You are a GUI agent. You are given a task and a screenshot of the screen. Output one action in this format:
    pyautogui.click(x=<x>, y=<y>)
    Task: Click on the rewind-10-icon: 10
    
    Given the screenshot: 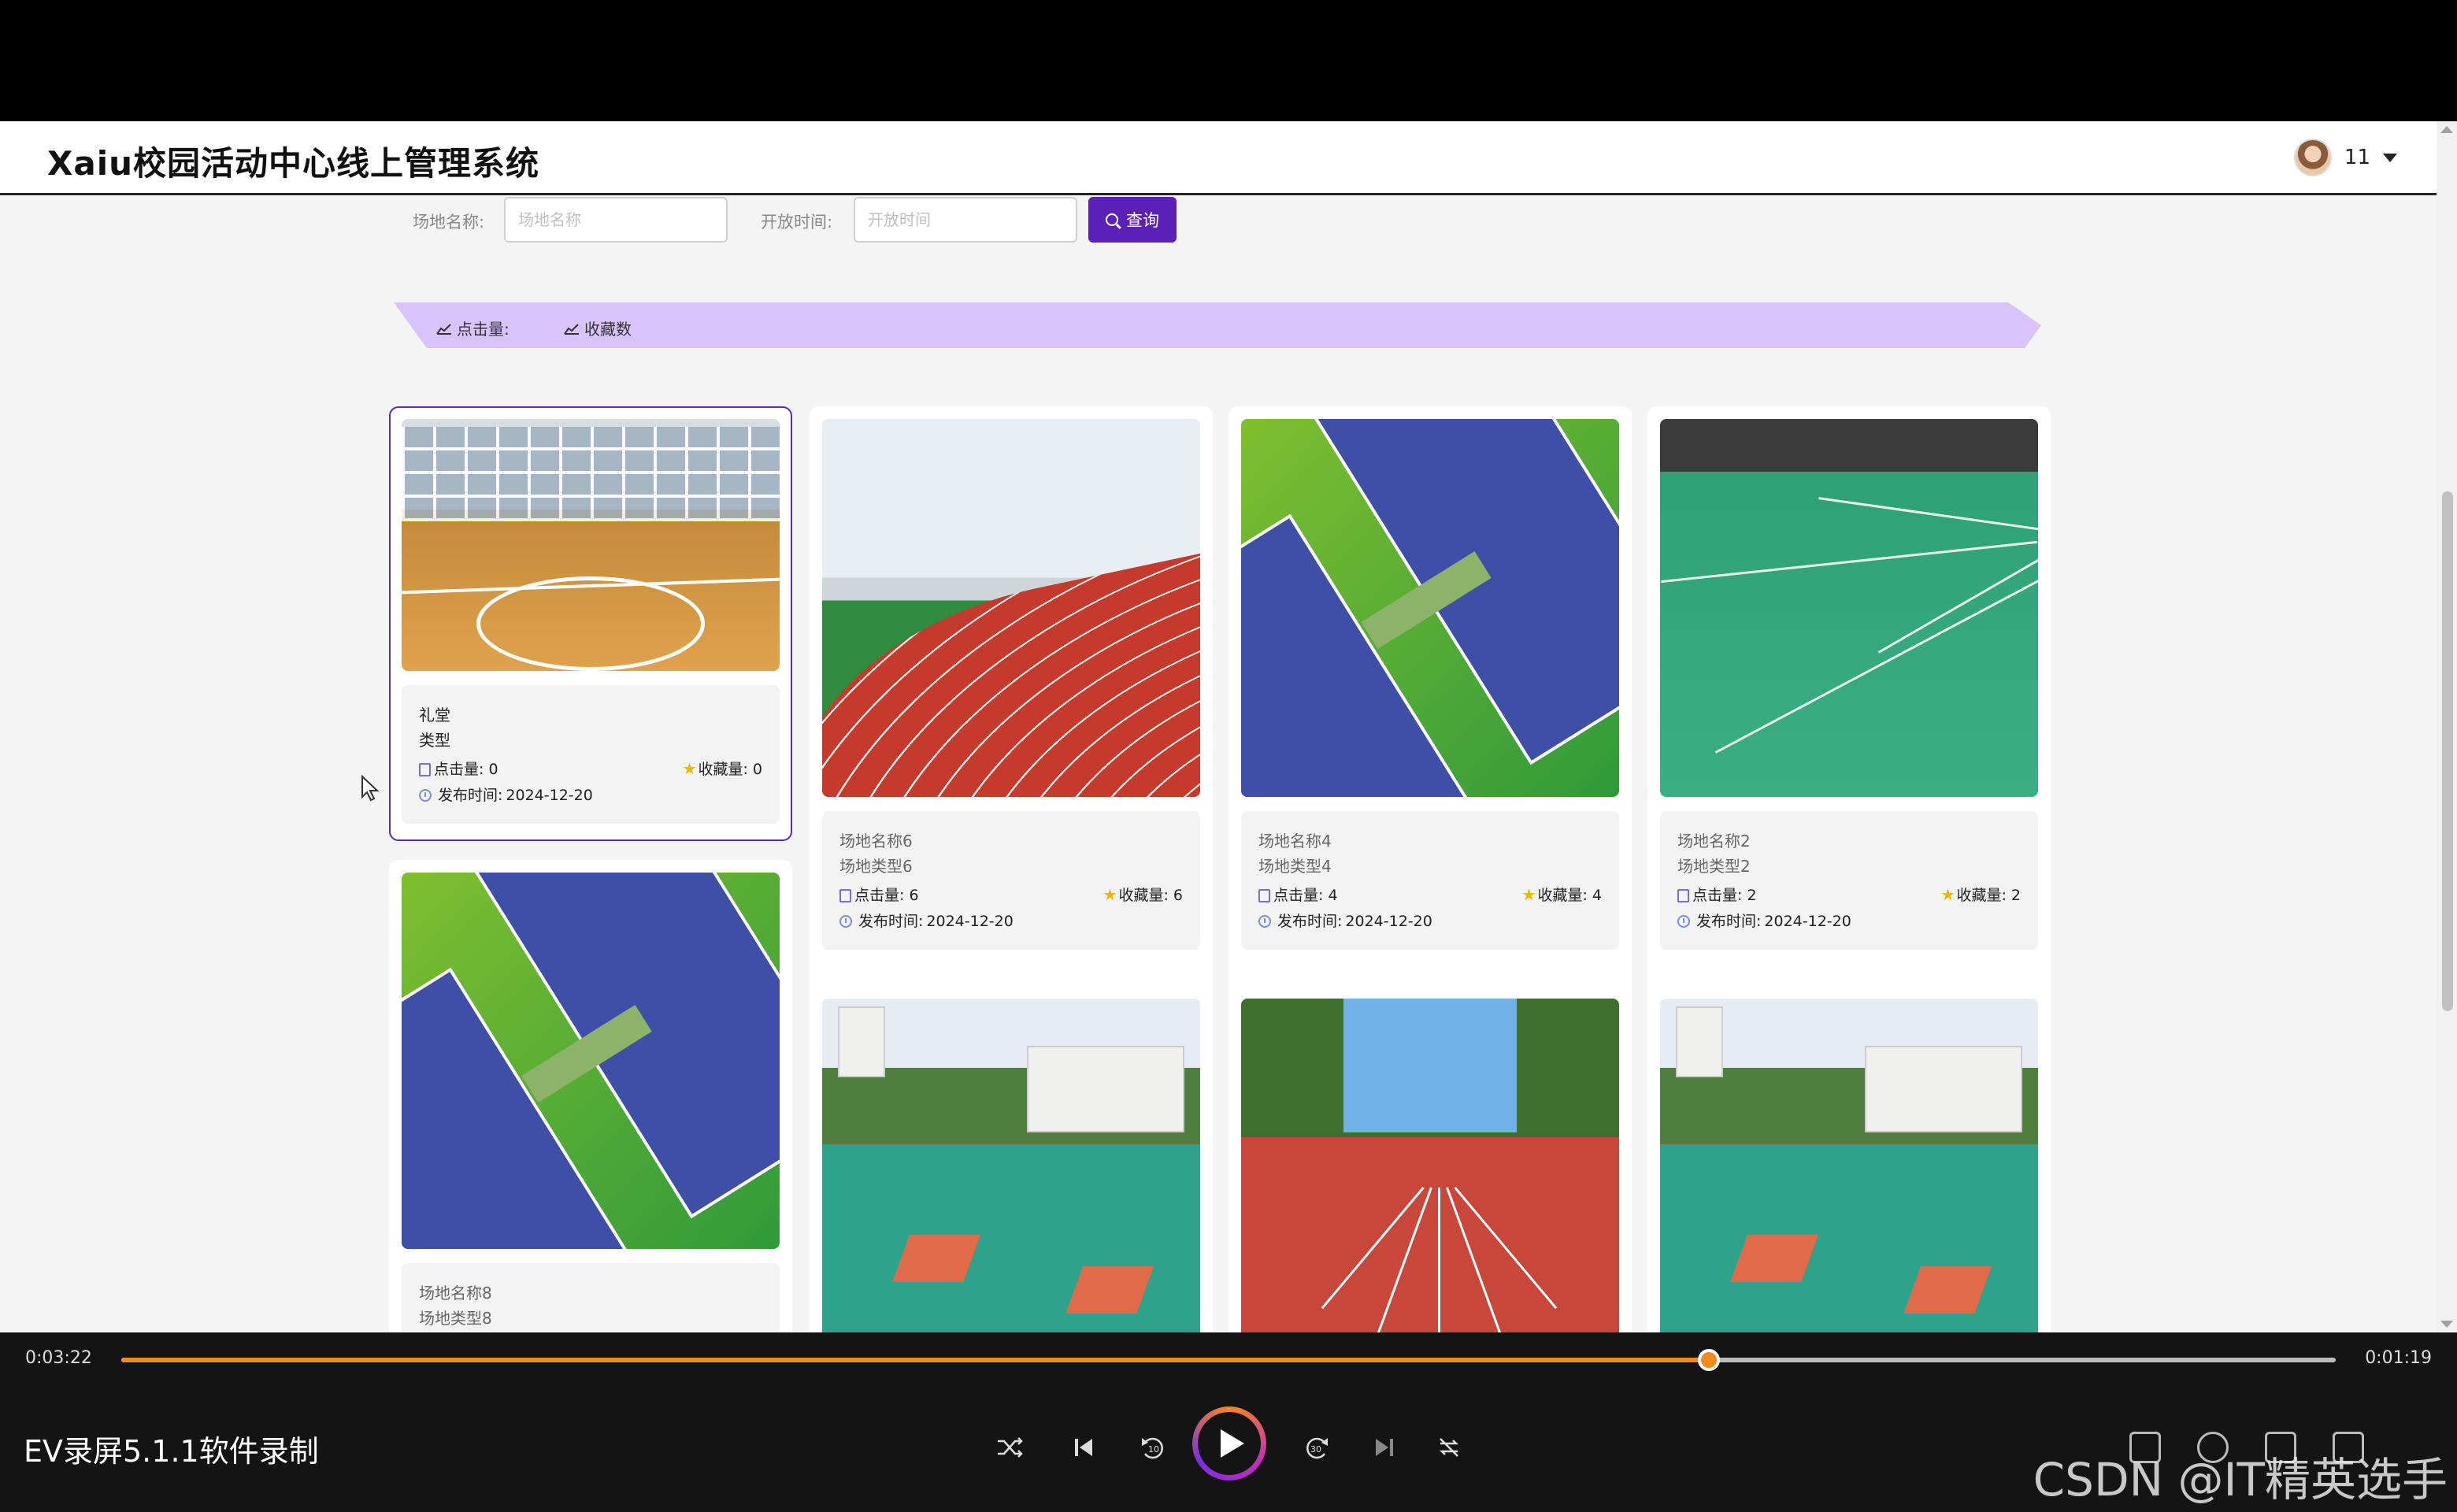 What is the action you would take?
    pyautogui.click(x=1153, y=1447)
    